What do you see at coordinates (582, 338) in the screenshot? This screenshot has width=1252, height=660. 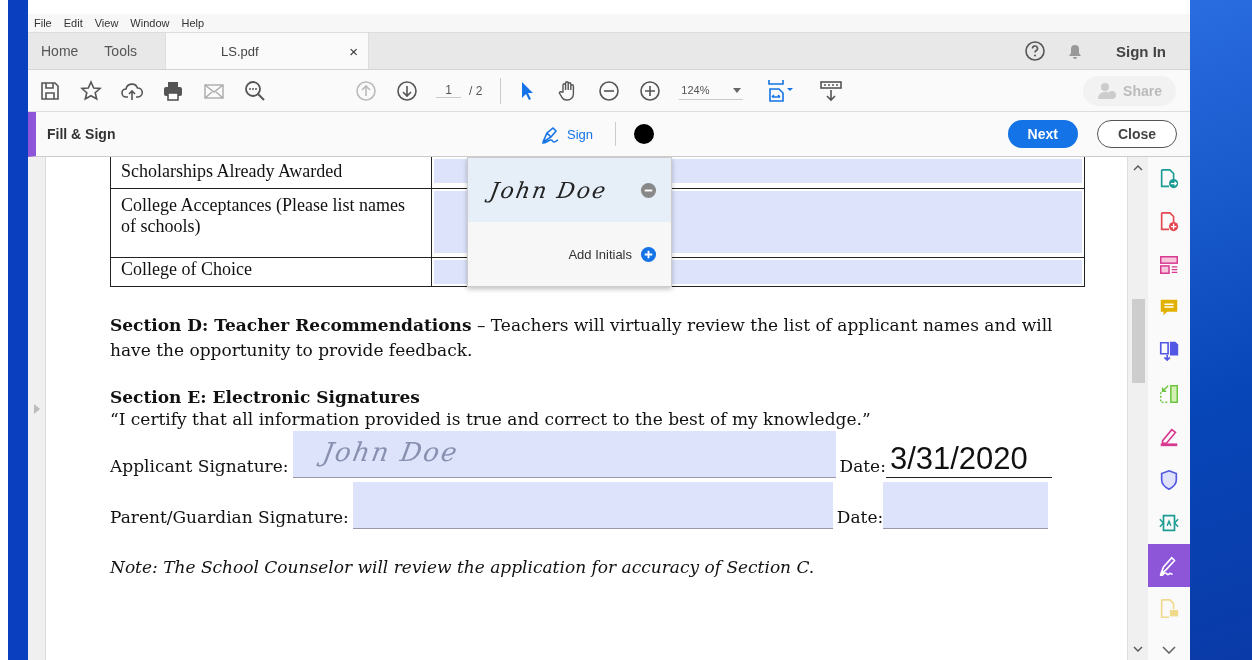 I see `section-d-paragraph: Section D: Teacher Recommendations – Teachers will virtually review the list of applicant names and will have the opportunity to provide feedback.` at bounding box center [582, 338].